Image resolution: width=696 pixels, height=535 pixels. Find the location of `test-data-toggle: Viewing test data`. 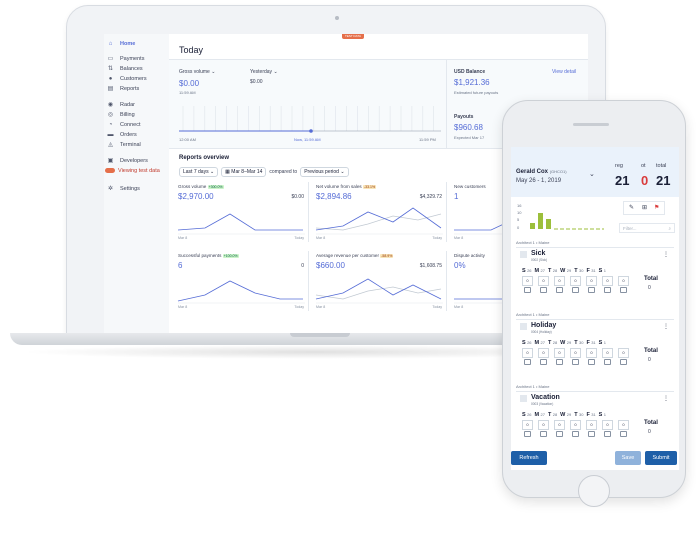

test-data-toggle: Viewing test data is located at coordinates (136, 170).